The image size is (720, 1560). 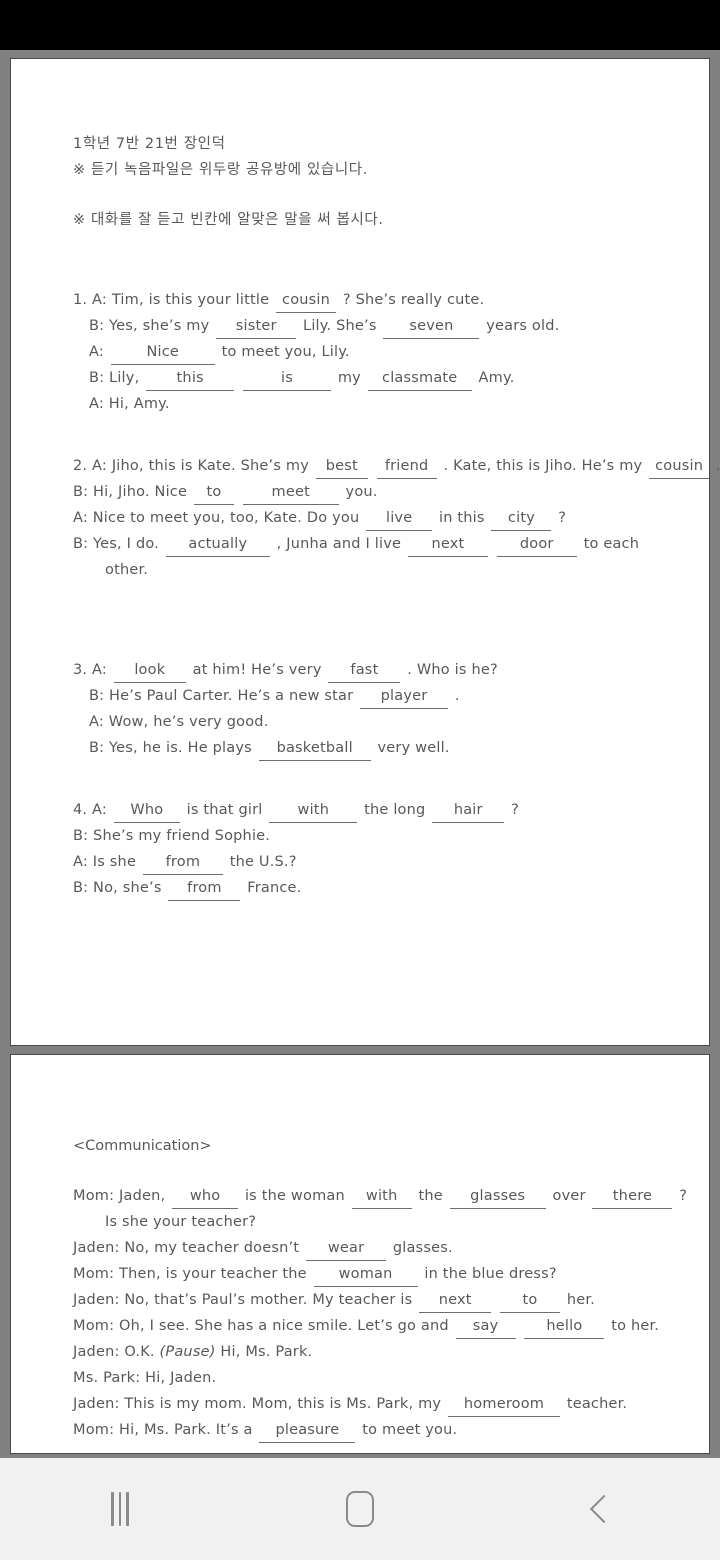 What do you see at coordinates (124, 378) in the screenshot?
I see `dialogue-text: Lily,` at bounding box center [124, 378].